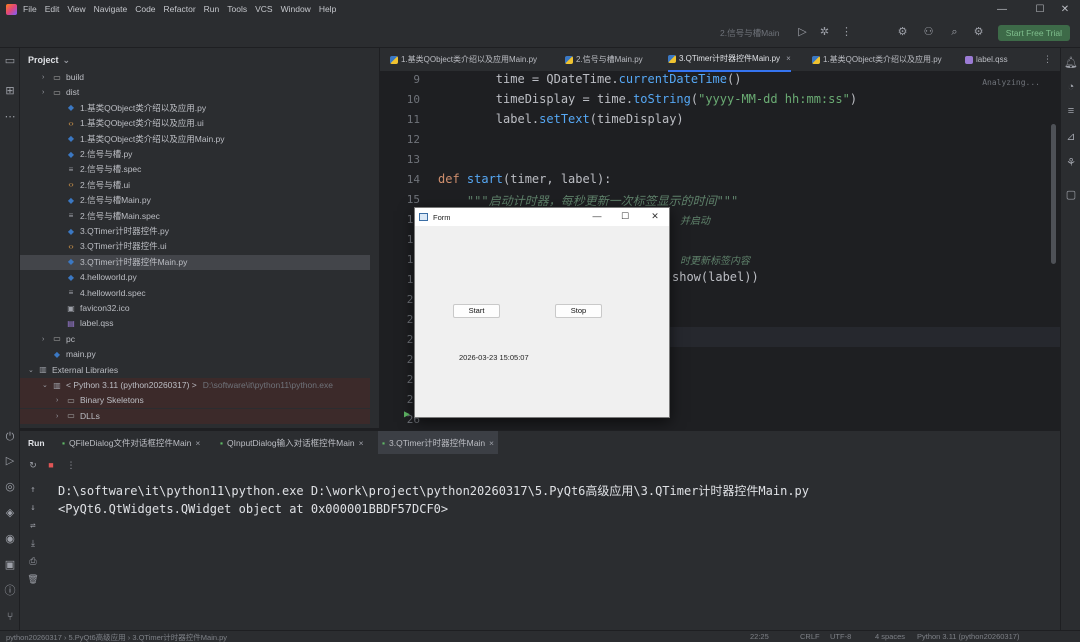 Image resolution: width=1080 pixels, height=642 pixels. What do you see at coordinates (195, 308) in the screenshot?
I see `project-tree-item: ▣ favicon32.ico` at bounding box center [195, 308].